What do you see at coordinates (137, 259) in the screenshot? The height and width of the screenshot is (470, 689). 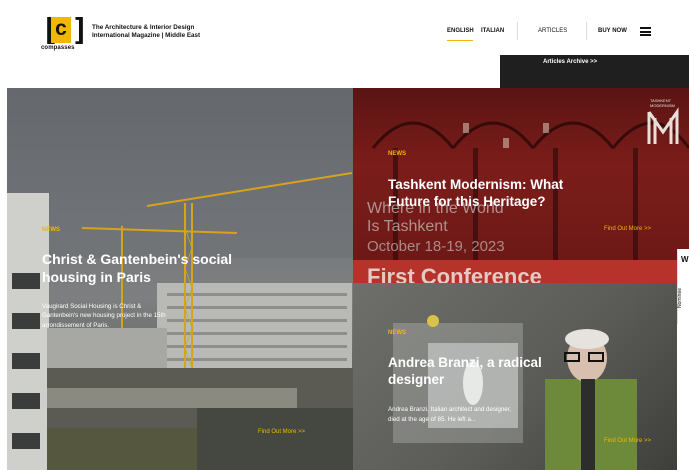 I see `title-line: Christ & Gantenbein's social` at bounding box center [137, 259].